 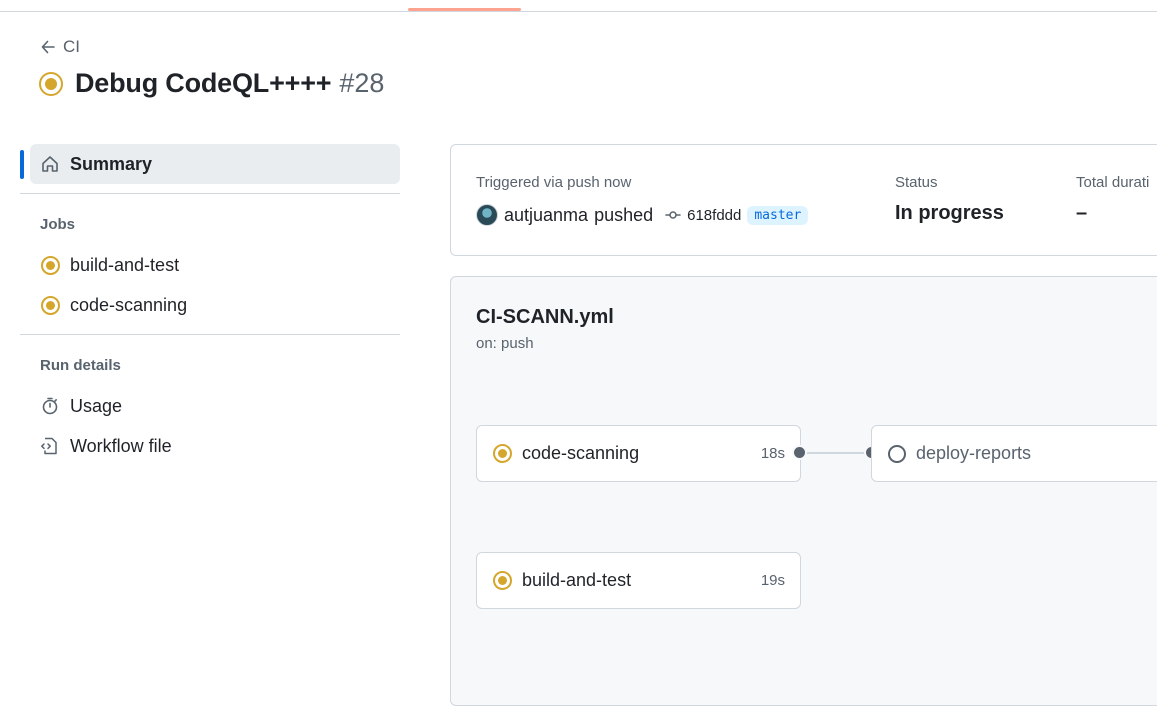 What do you see at coordinates (111, 163) in the screenshot?
I see `sidebar-item-label: Summary` at bounding box center [111, 163].